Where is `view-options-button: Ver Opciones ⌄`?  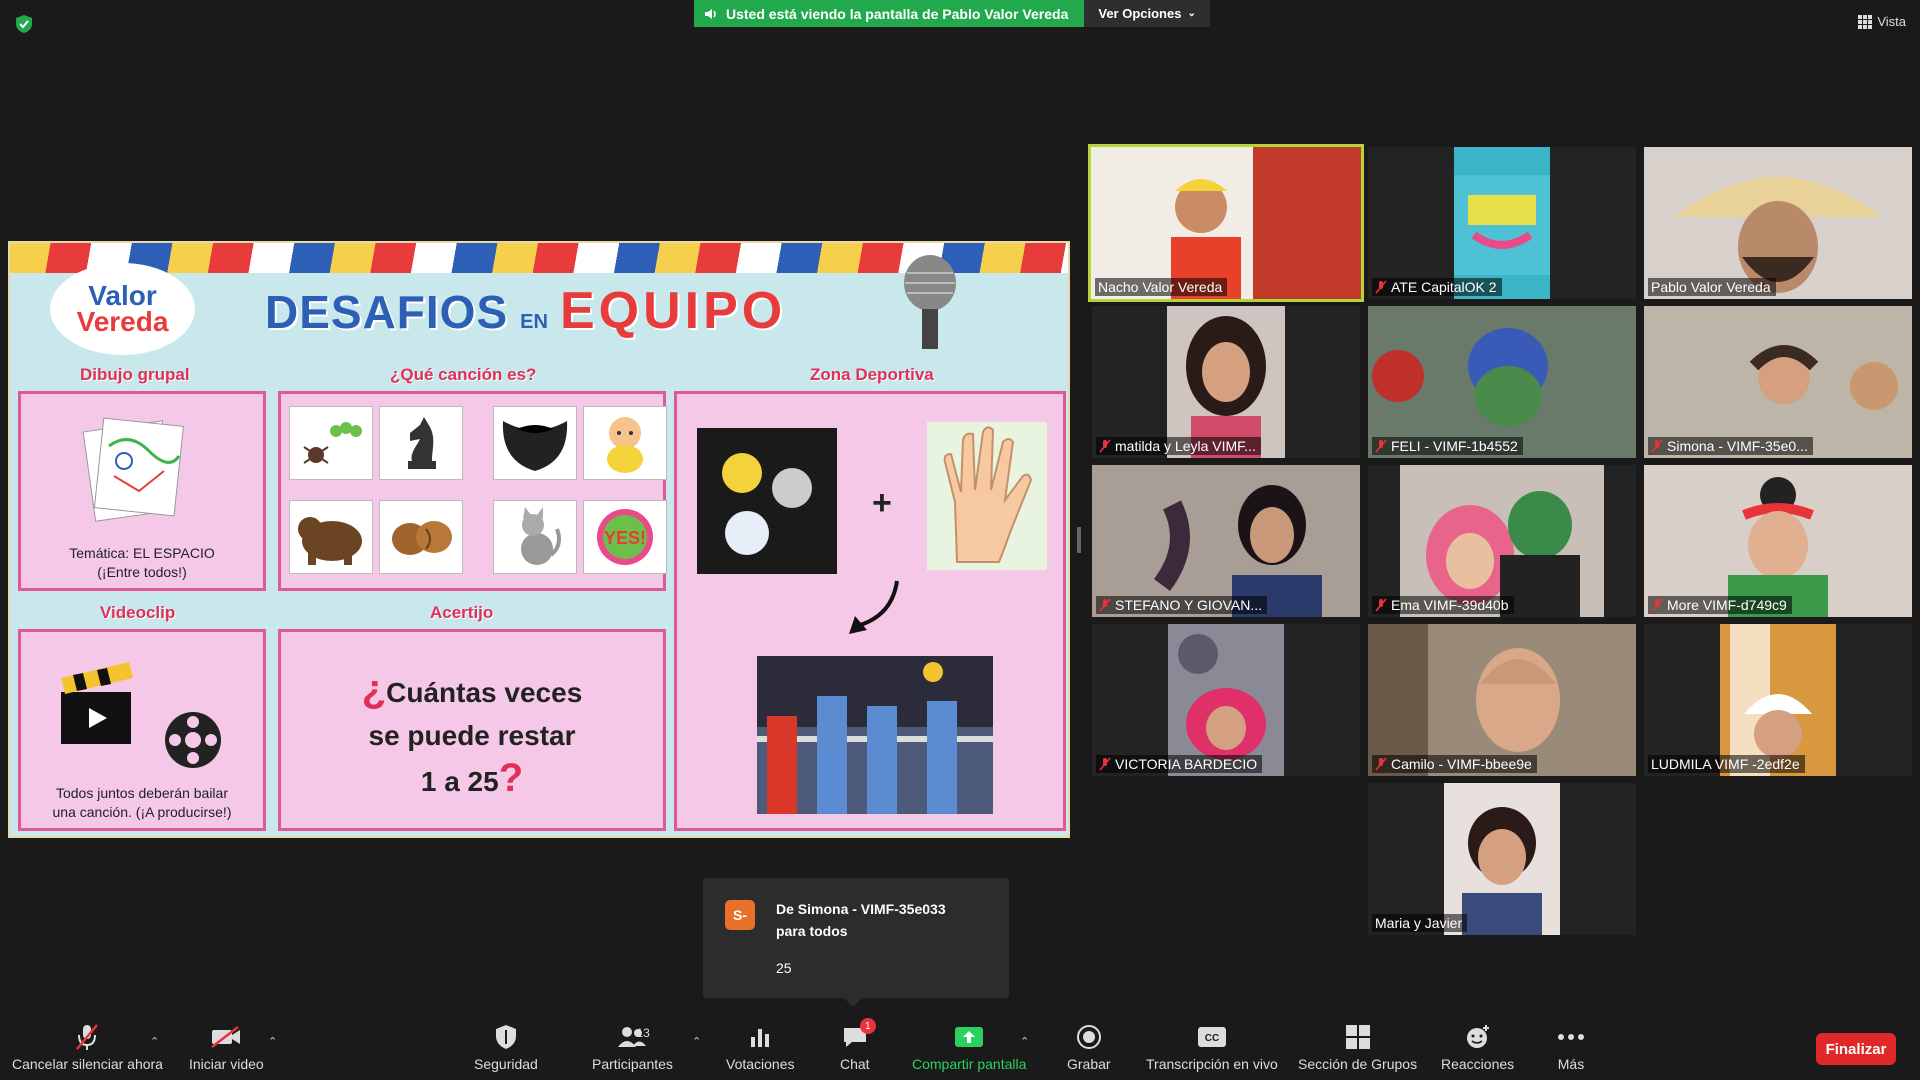
view-options-button: Ver Opciones ⌄ is located at coordinates (1147, 13).